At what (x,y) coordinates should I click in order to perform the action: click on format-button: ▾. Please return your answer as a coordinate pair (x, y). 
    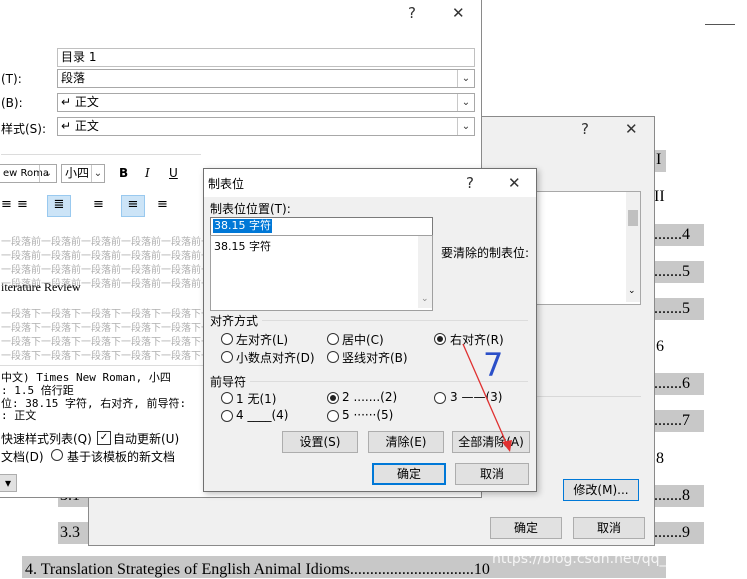
    Looking at the image, I should click on (8, 483).